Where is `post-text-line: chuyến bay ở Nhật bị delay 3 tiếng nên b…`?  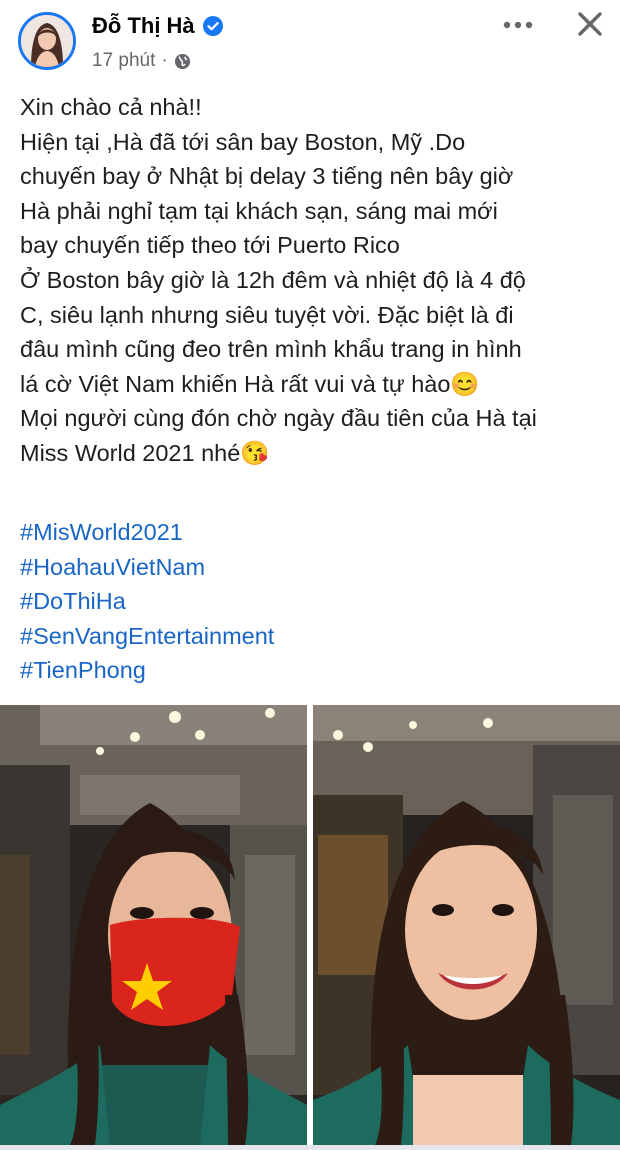
post-text-line: chuyến bay ở Nhật bị delay 3 tiếng nên b… is located at coordinates (267, 176).